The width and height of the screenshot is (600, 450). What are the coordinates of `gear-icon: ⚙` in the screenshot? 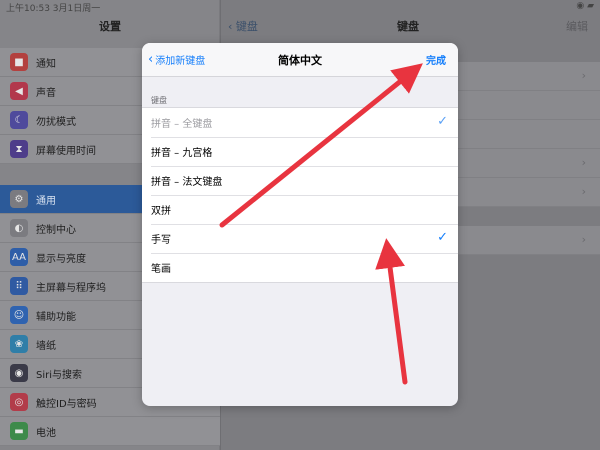 It's located at (19, 199).